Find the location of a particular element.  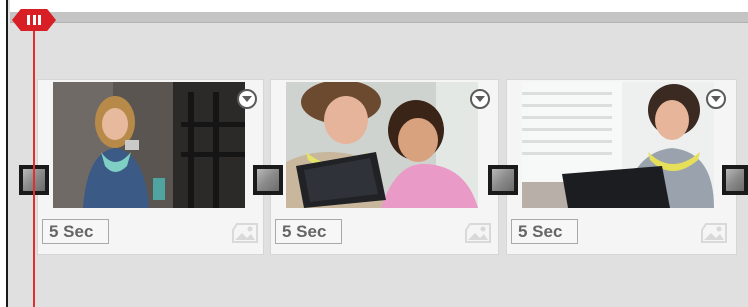

playhead-icon is located at coordinates (34, 20).